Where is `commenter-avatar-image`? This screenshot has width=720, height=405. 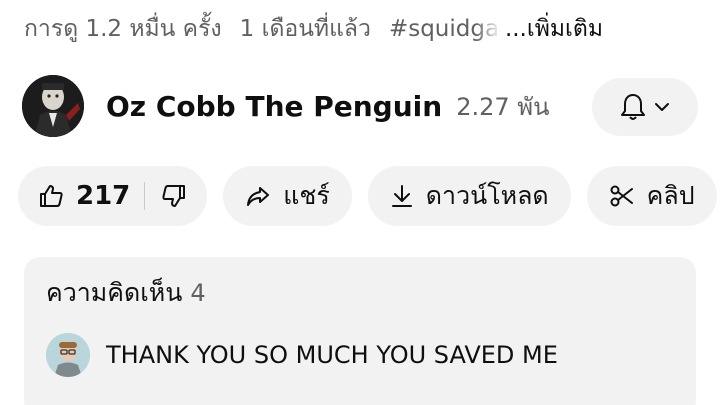 commenter-avatar-image is located at coordinates (68, 355).